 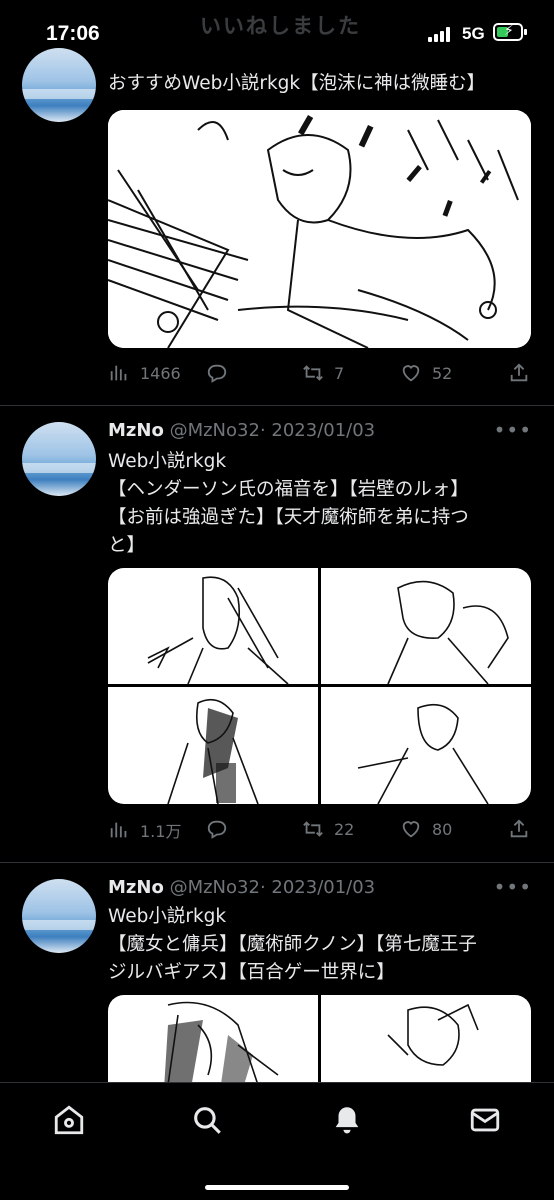 I want to click on views-count: 1.1万, so click(x=161, y=831).